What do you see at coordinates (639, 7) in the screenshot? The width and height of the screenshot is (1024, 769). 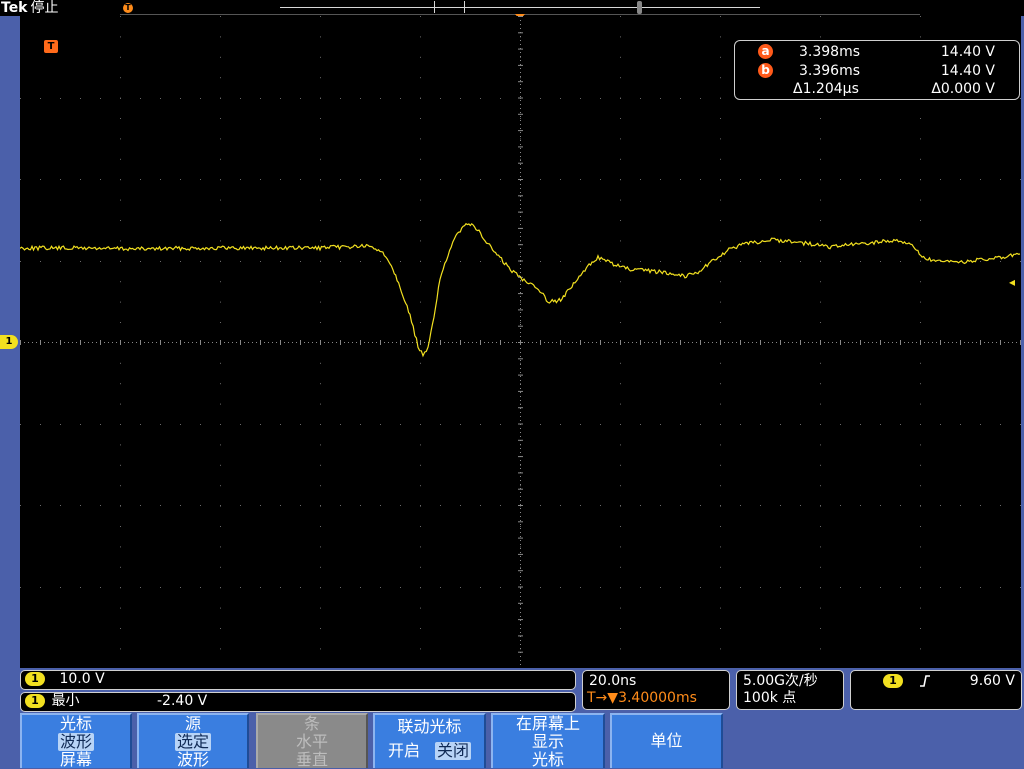 I see `record-trigger-handle` at bounding box center [639, 7].